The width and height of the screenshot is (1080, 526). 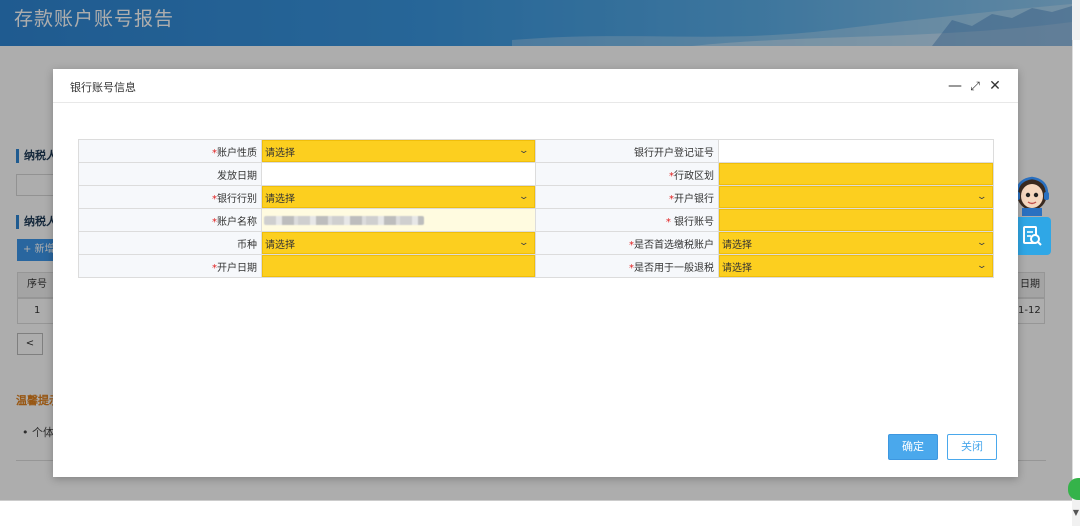 What do you see at coordinates (536, 513) in the screenshot?
I see `page-bottom` at bounding box center [536, 513].